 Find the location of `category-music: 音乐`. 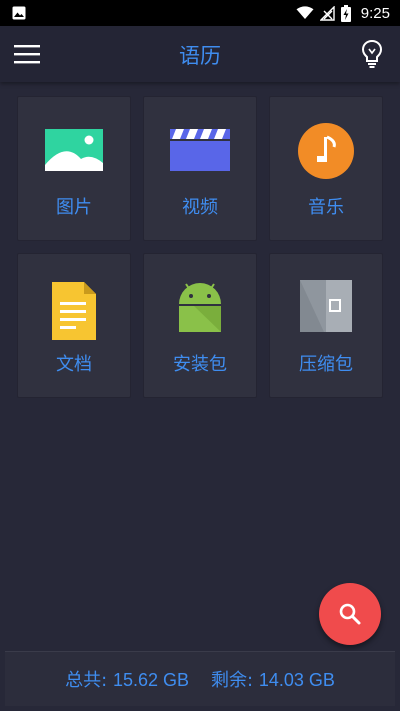

category-music: 音乐 is located at coordinates (326, 168).